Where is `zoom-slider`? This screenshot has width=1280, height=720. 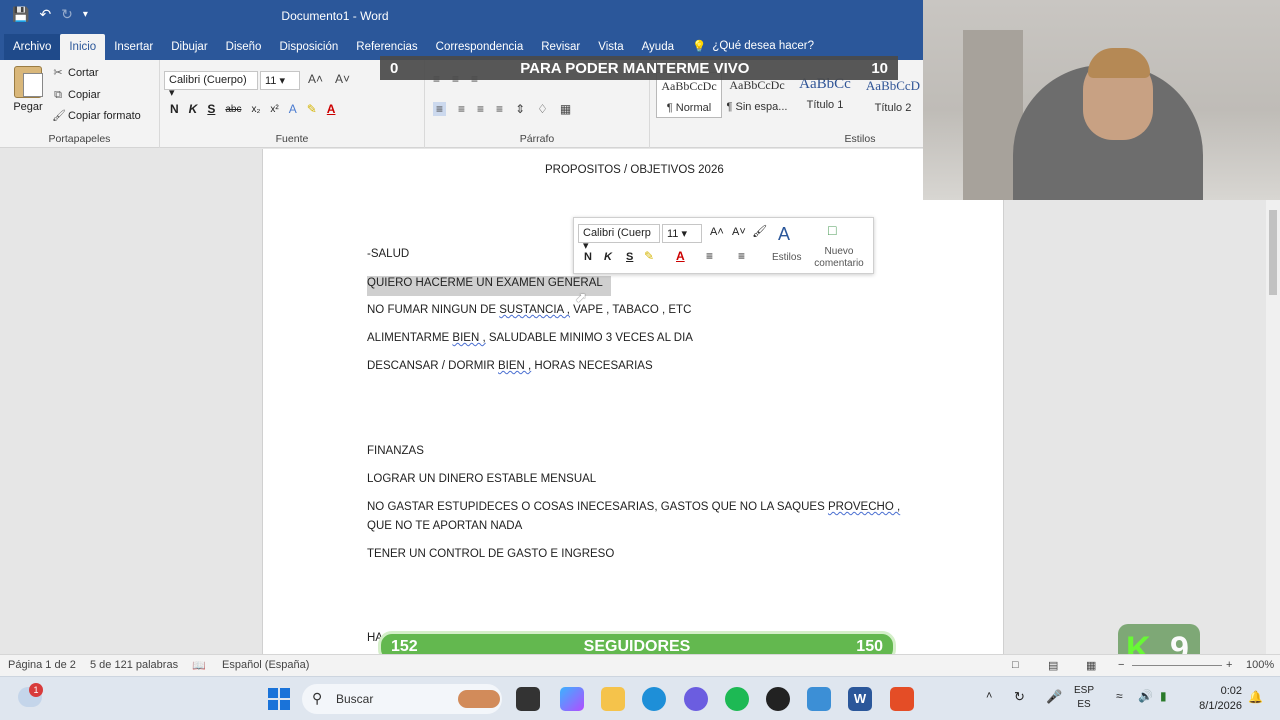
zoom-slider is located at coordinates (1177, 665).